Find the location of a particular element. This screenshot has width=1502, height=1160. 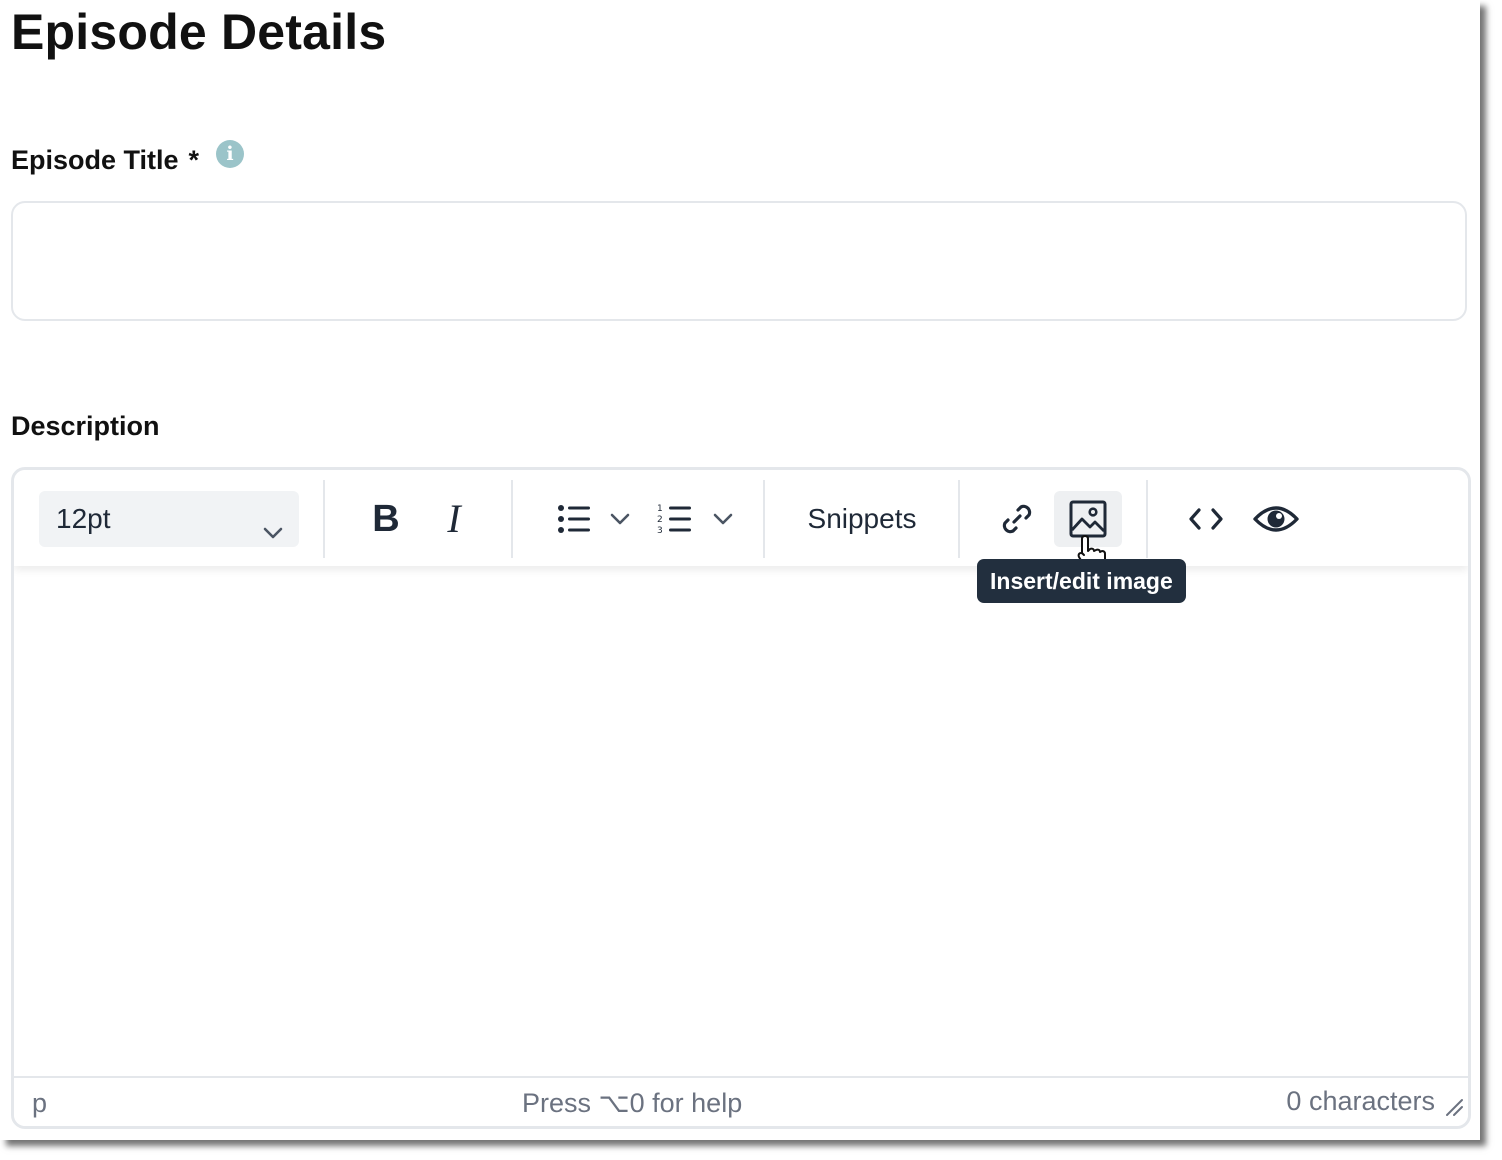

svg-text: 1 is located at coordinates (660, 509).